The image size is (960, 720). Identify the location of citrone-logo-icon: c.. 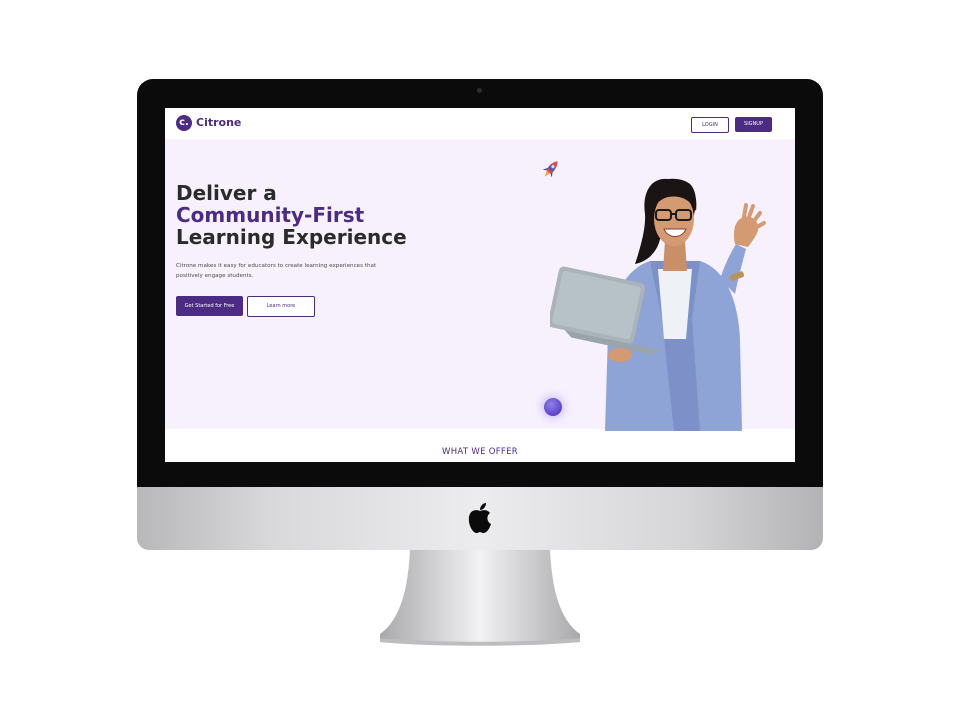
(184, 123).